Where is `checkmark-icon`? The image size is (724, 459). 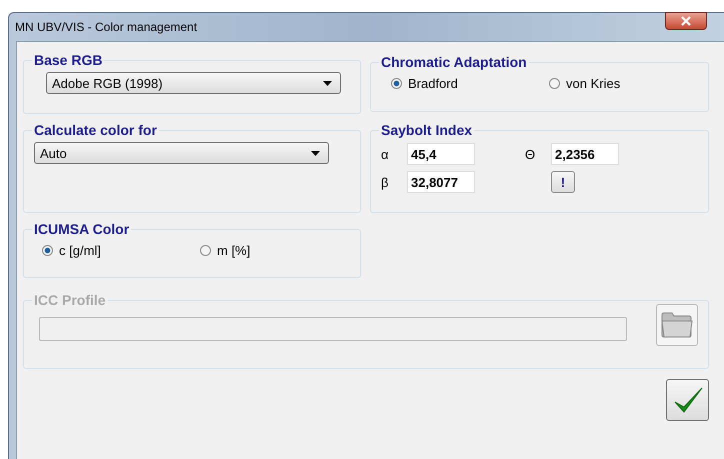 checkmark-icon is located at coordinates (688, 400).